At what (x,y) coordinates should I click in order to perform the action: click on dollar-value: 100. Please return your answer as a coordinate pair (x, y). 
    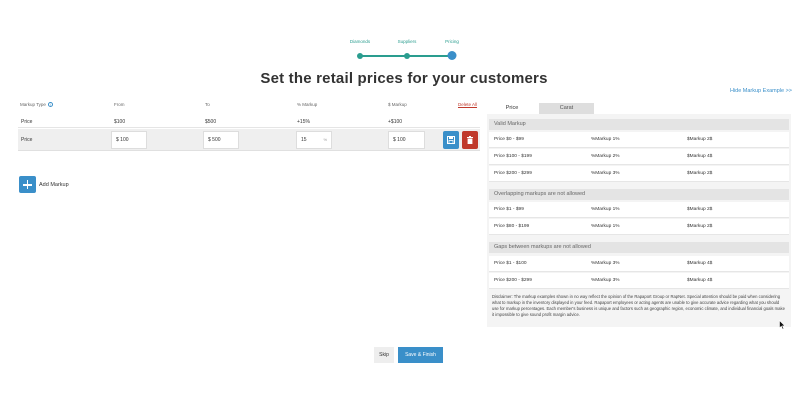
    Looking at the image, I should click on (401, 140).